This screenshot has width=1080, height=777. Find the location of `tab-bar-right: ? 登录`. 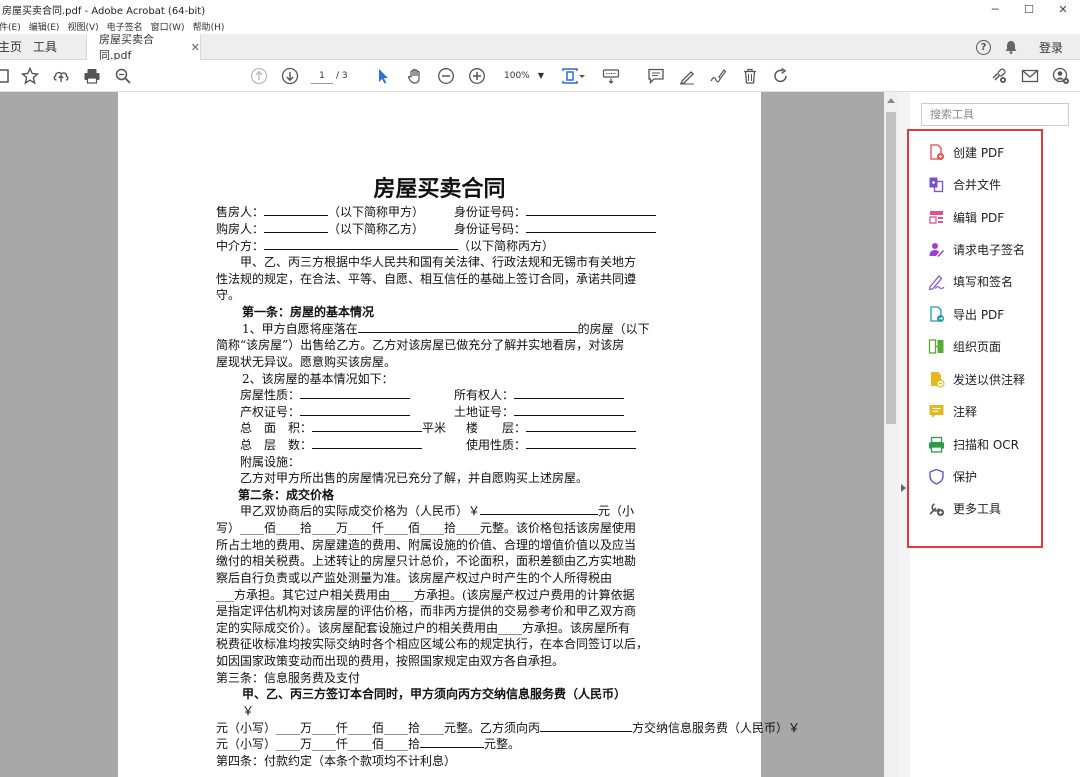

tab-bar-right: ? 登录 is located at coordinates (1027, 47).